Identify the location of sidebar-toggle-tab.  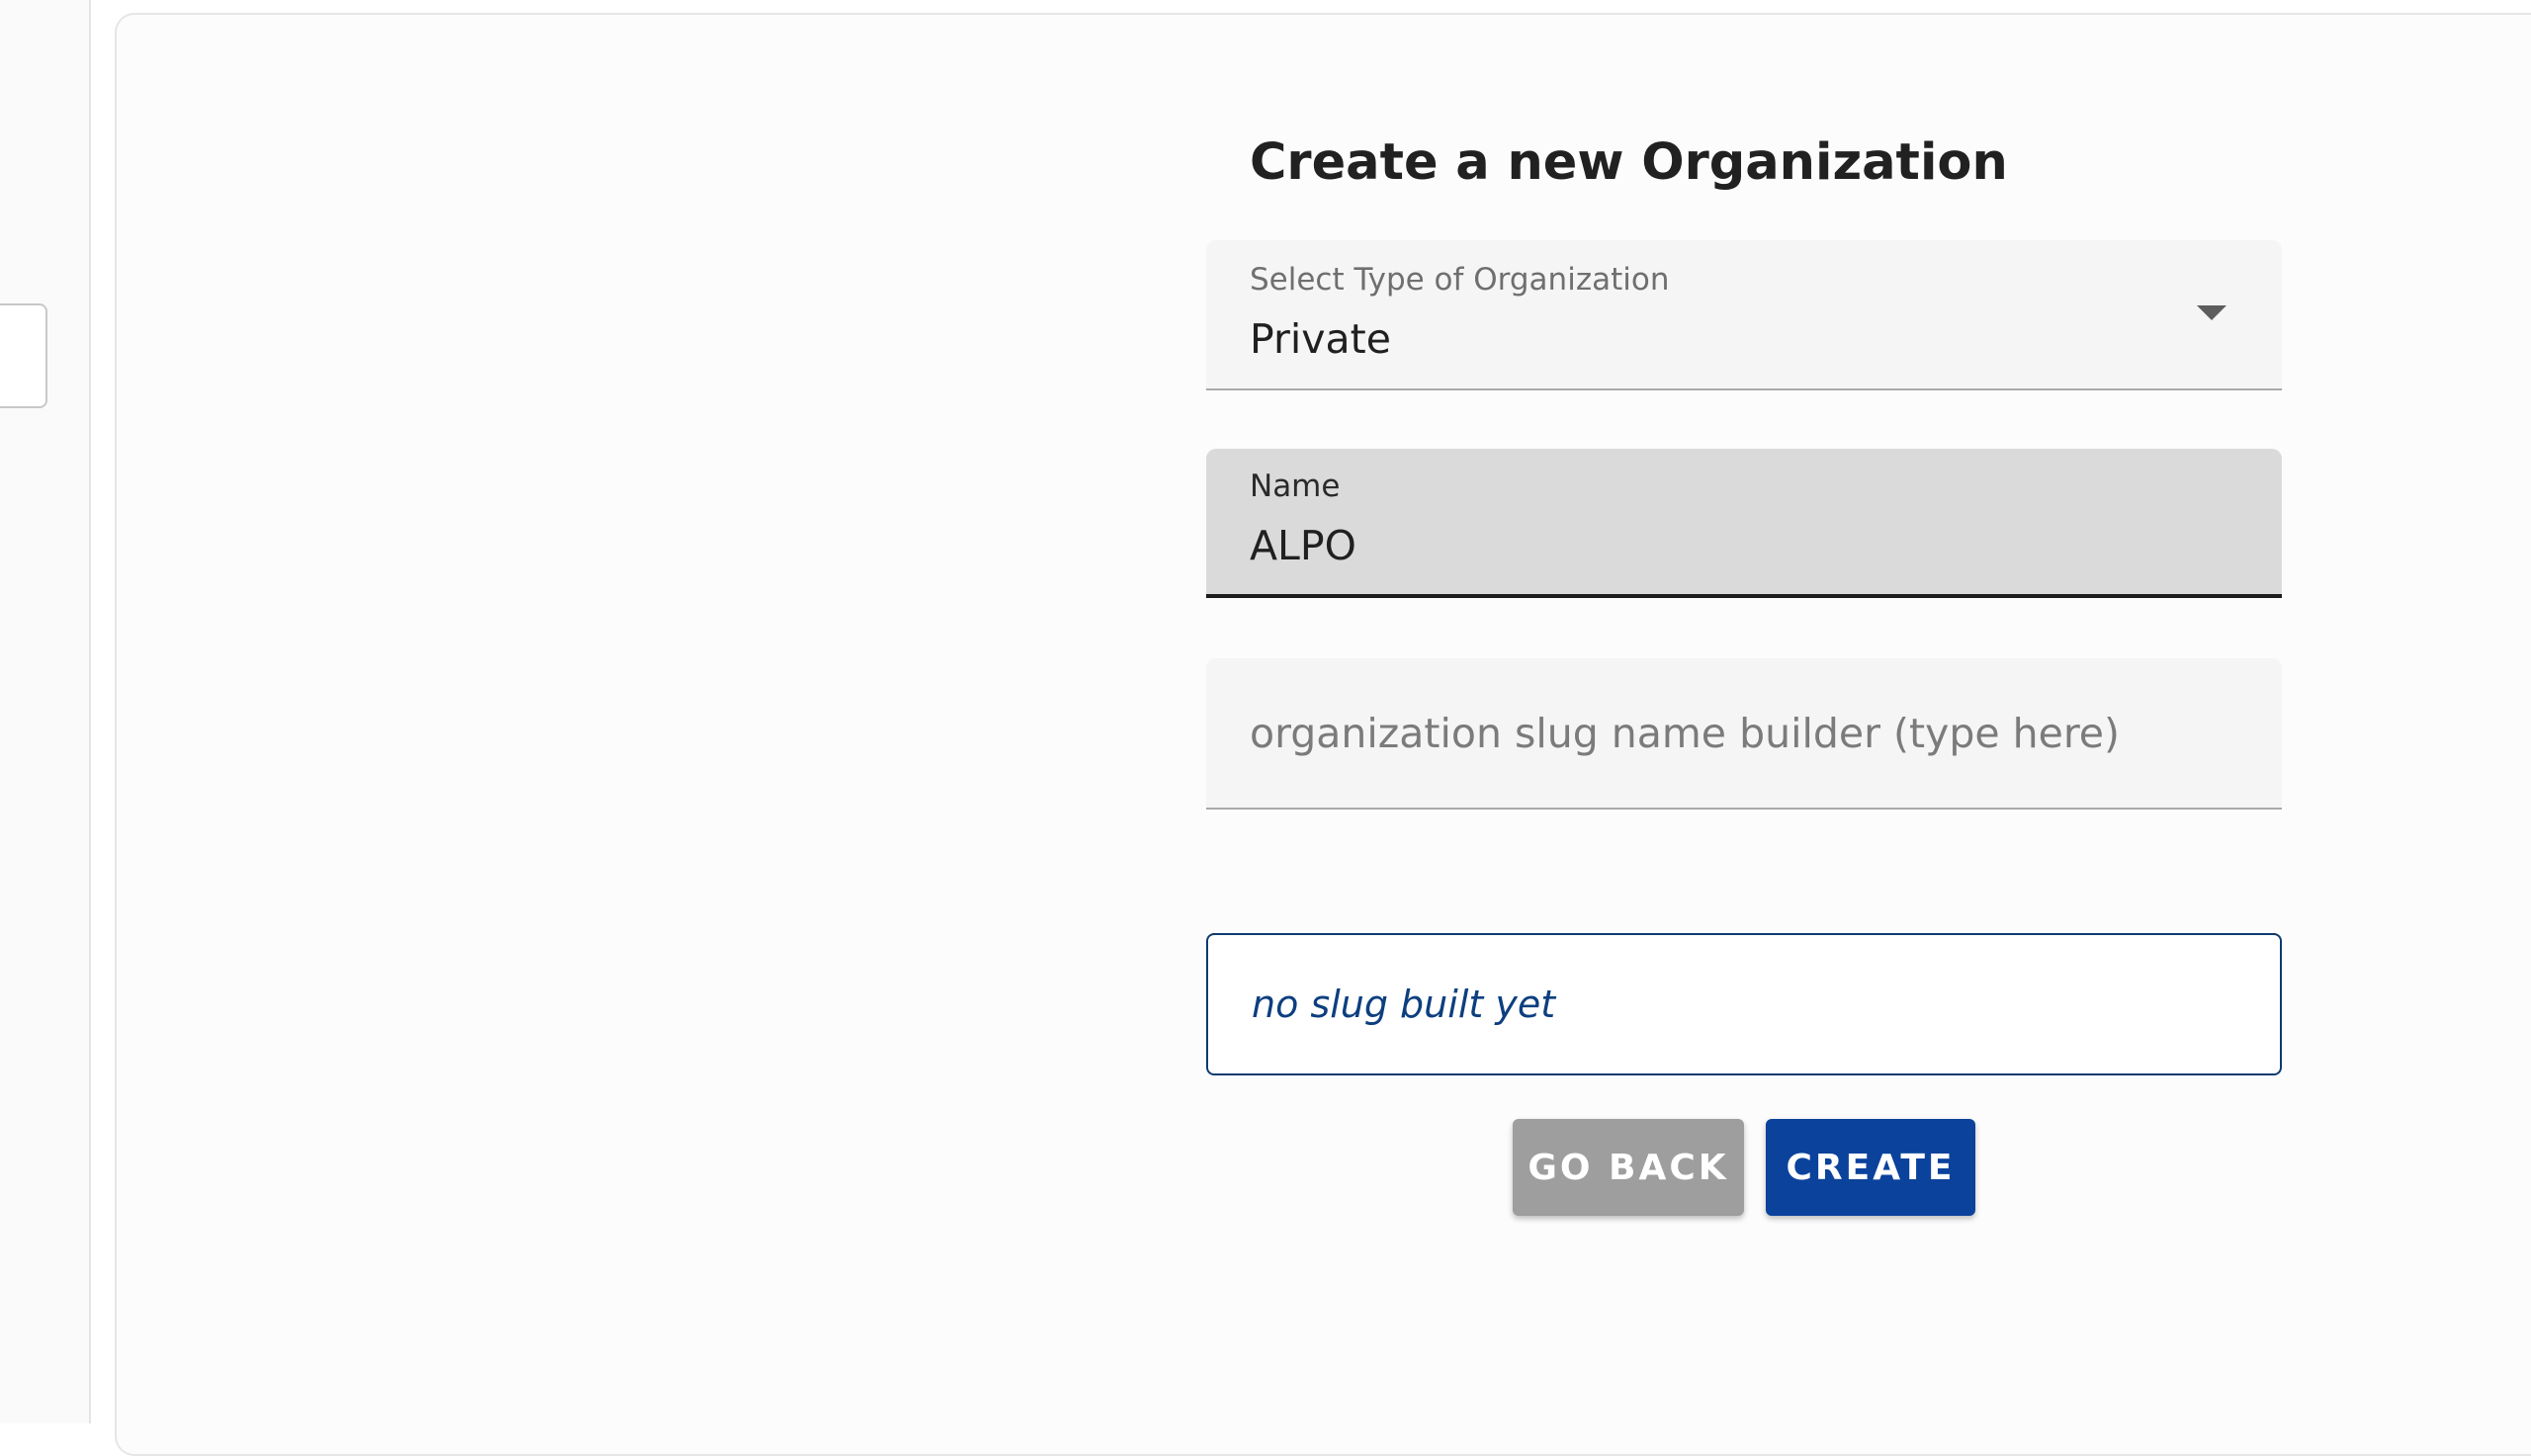
(23, 355).